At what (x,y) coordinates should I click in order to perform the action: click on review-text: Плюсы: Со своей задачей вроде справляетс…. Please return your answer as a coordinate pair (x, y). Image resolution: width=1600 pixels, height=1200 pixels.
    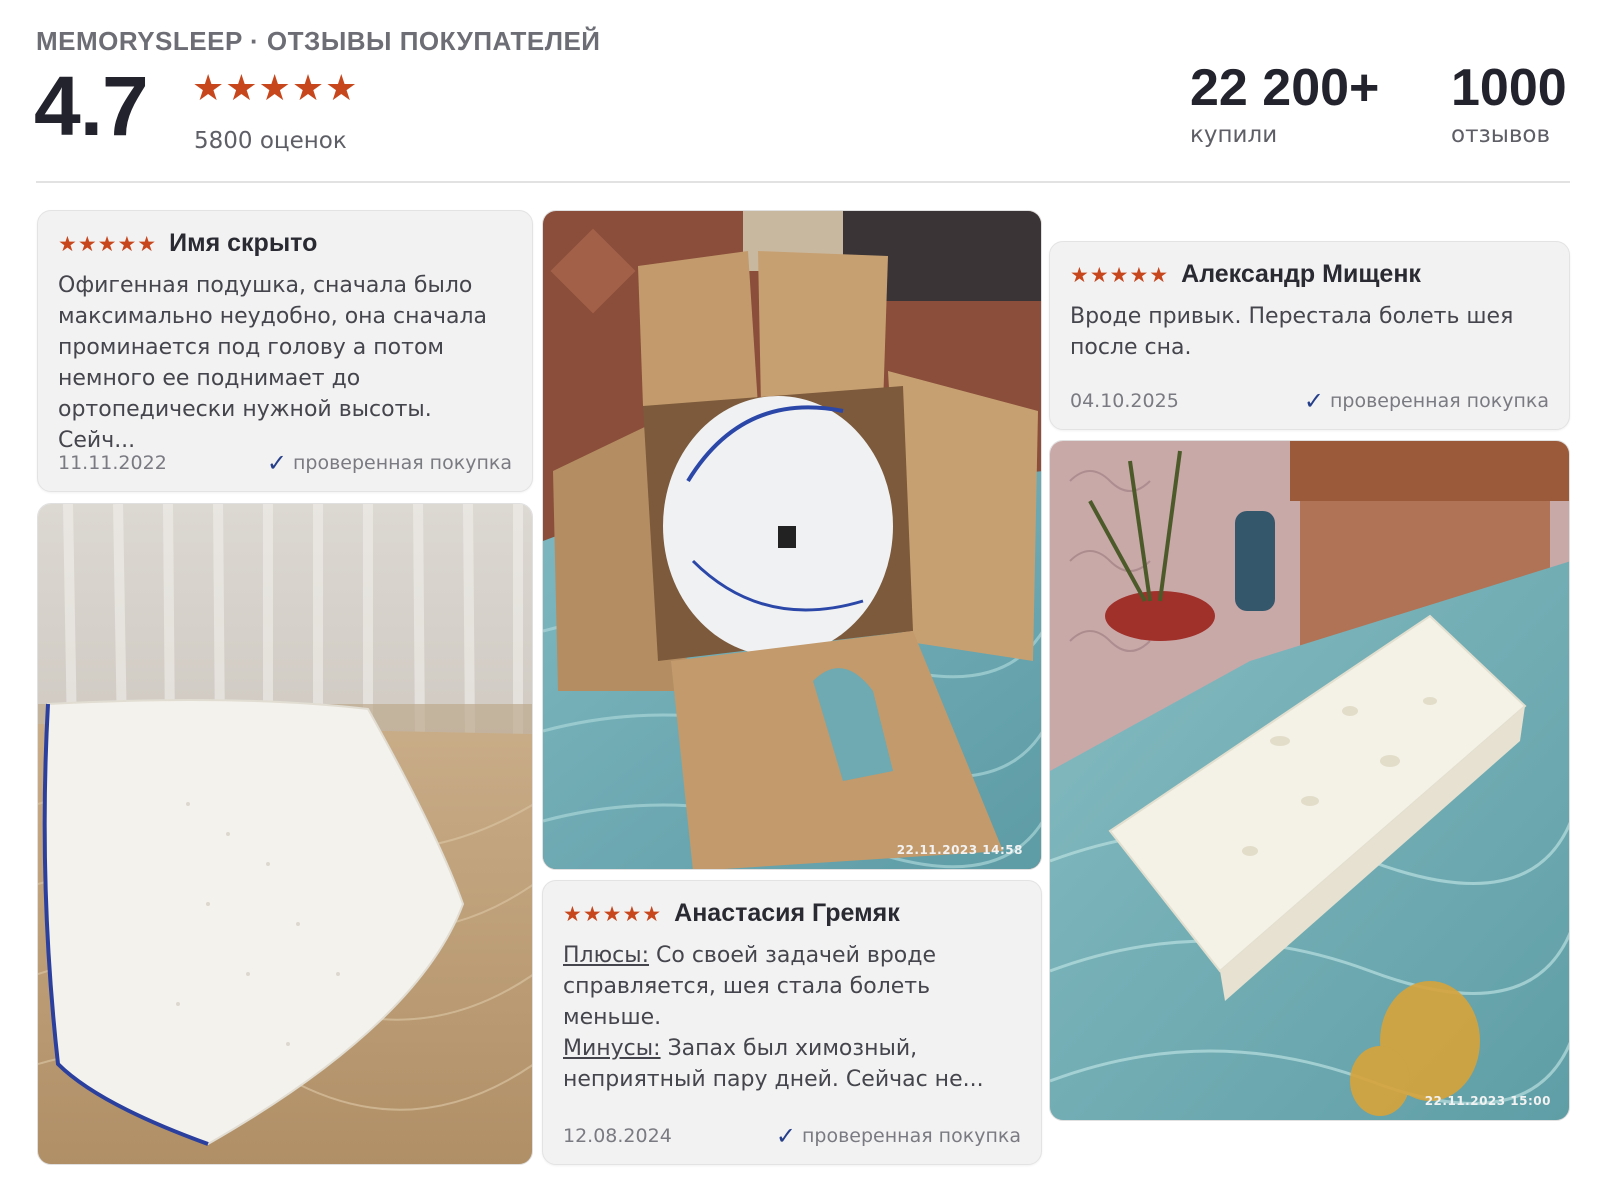
    Looking at the image, I should click on (792, 1017).